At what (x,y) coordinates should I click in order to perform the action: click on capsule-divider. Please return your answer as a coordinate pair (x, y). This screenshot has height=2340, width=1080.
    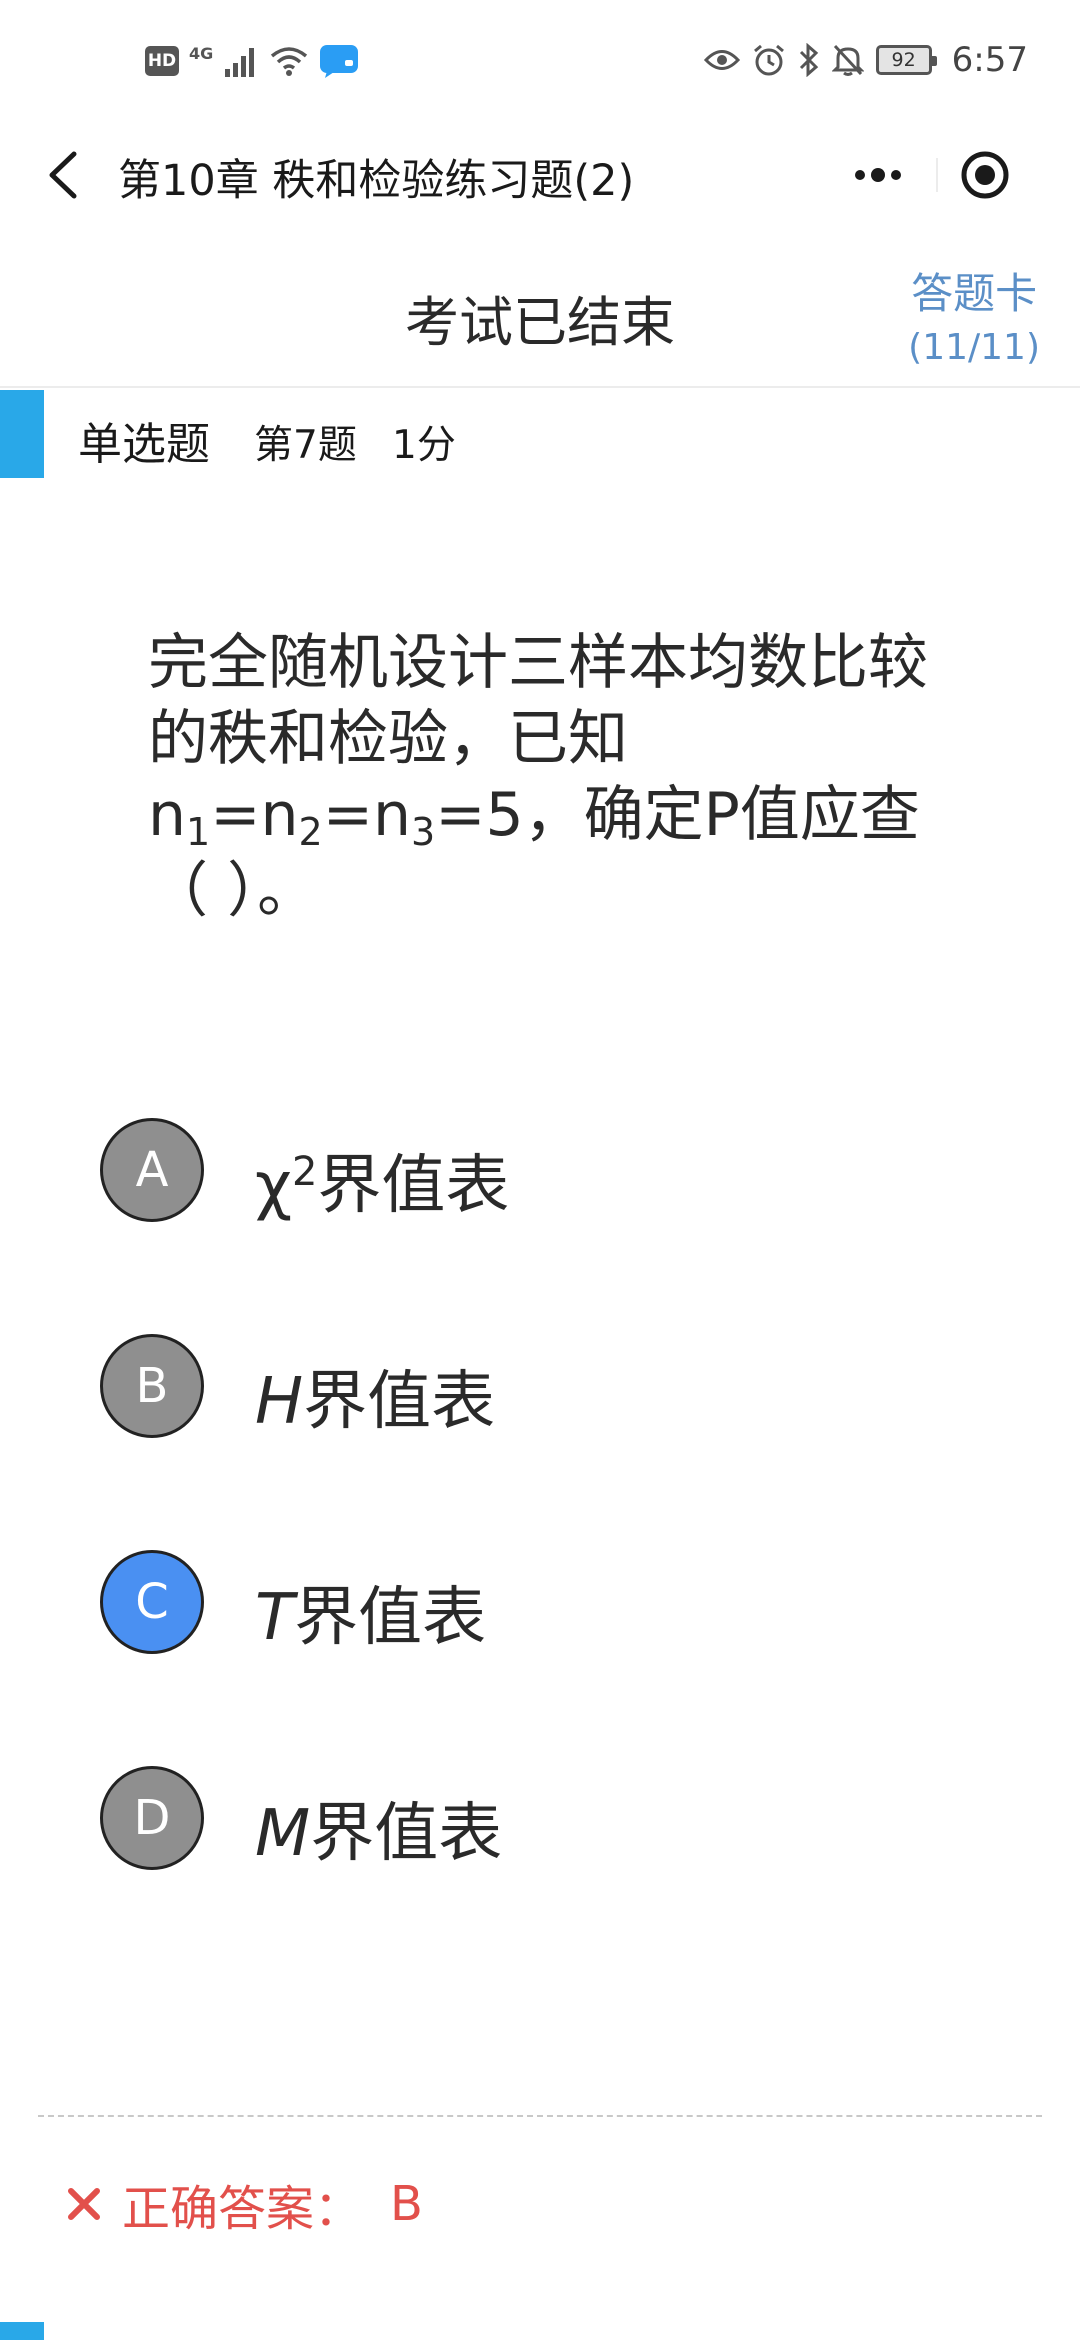
    Looking at the image, I should click on (937, 175).